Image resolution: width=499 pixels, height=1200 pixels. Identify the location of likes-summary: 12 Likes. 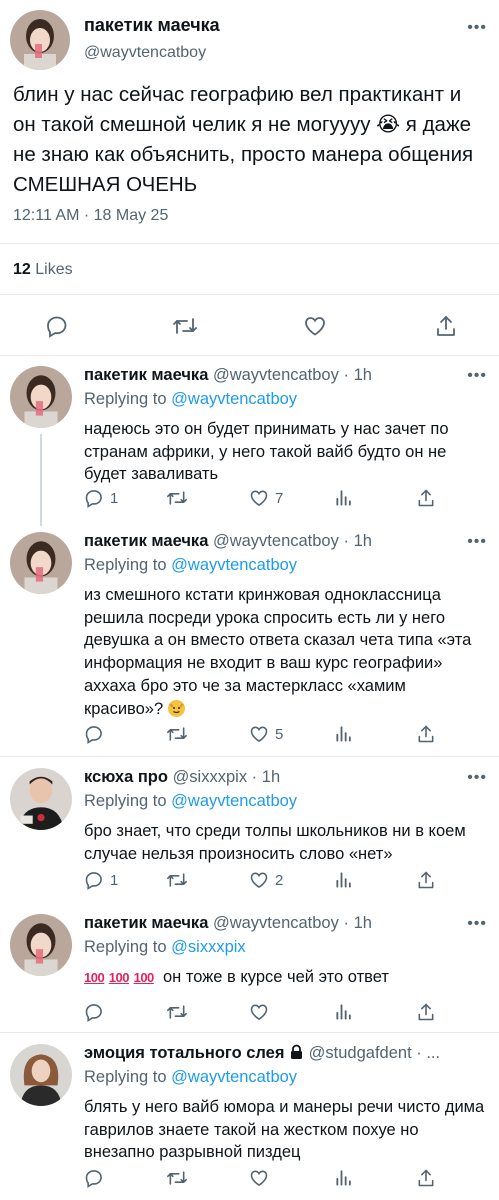
(43, 270).